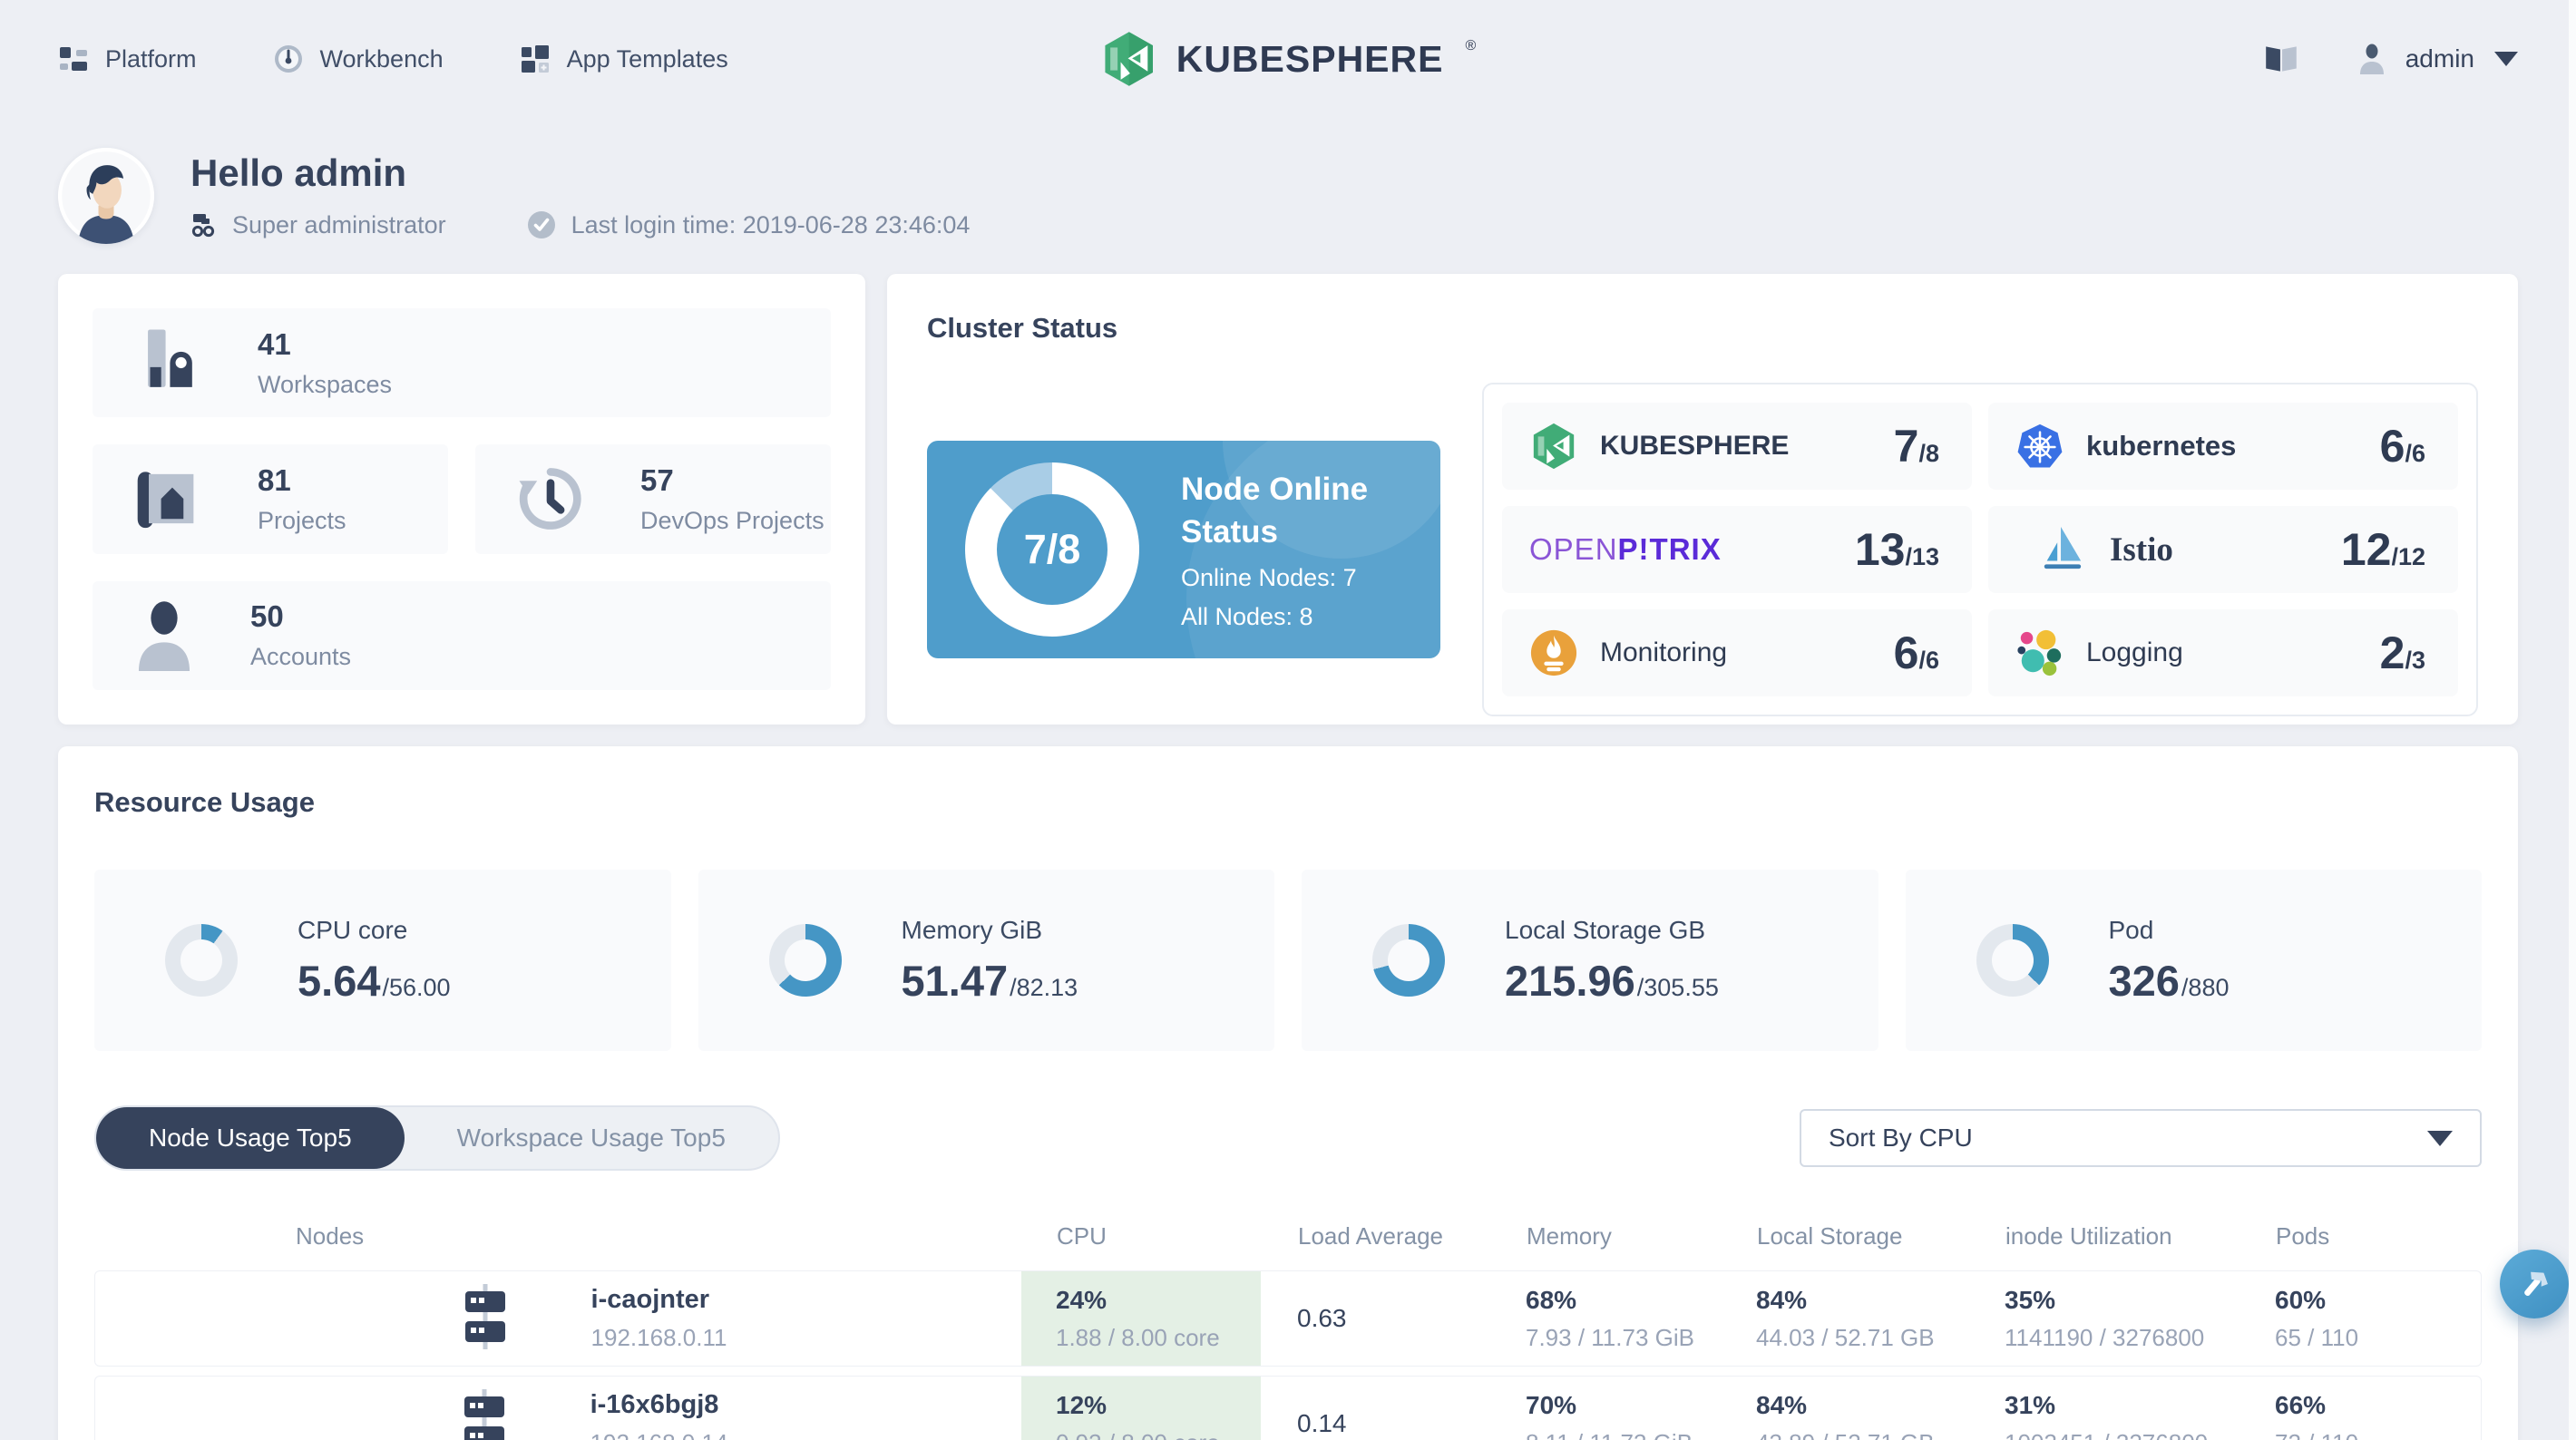 The width and height of the screenshot is (2576, 1440). I want to click on nav-right: admin, so click(2390, 59).